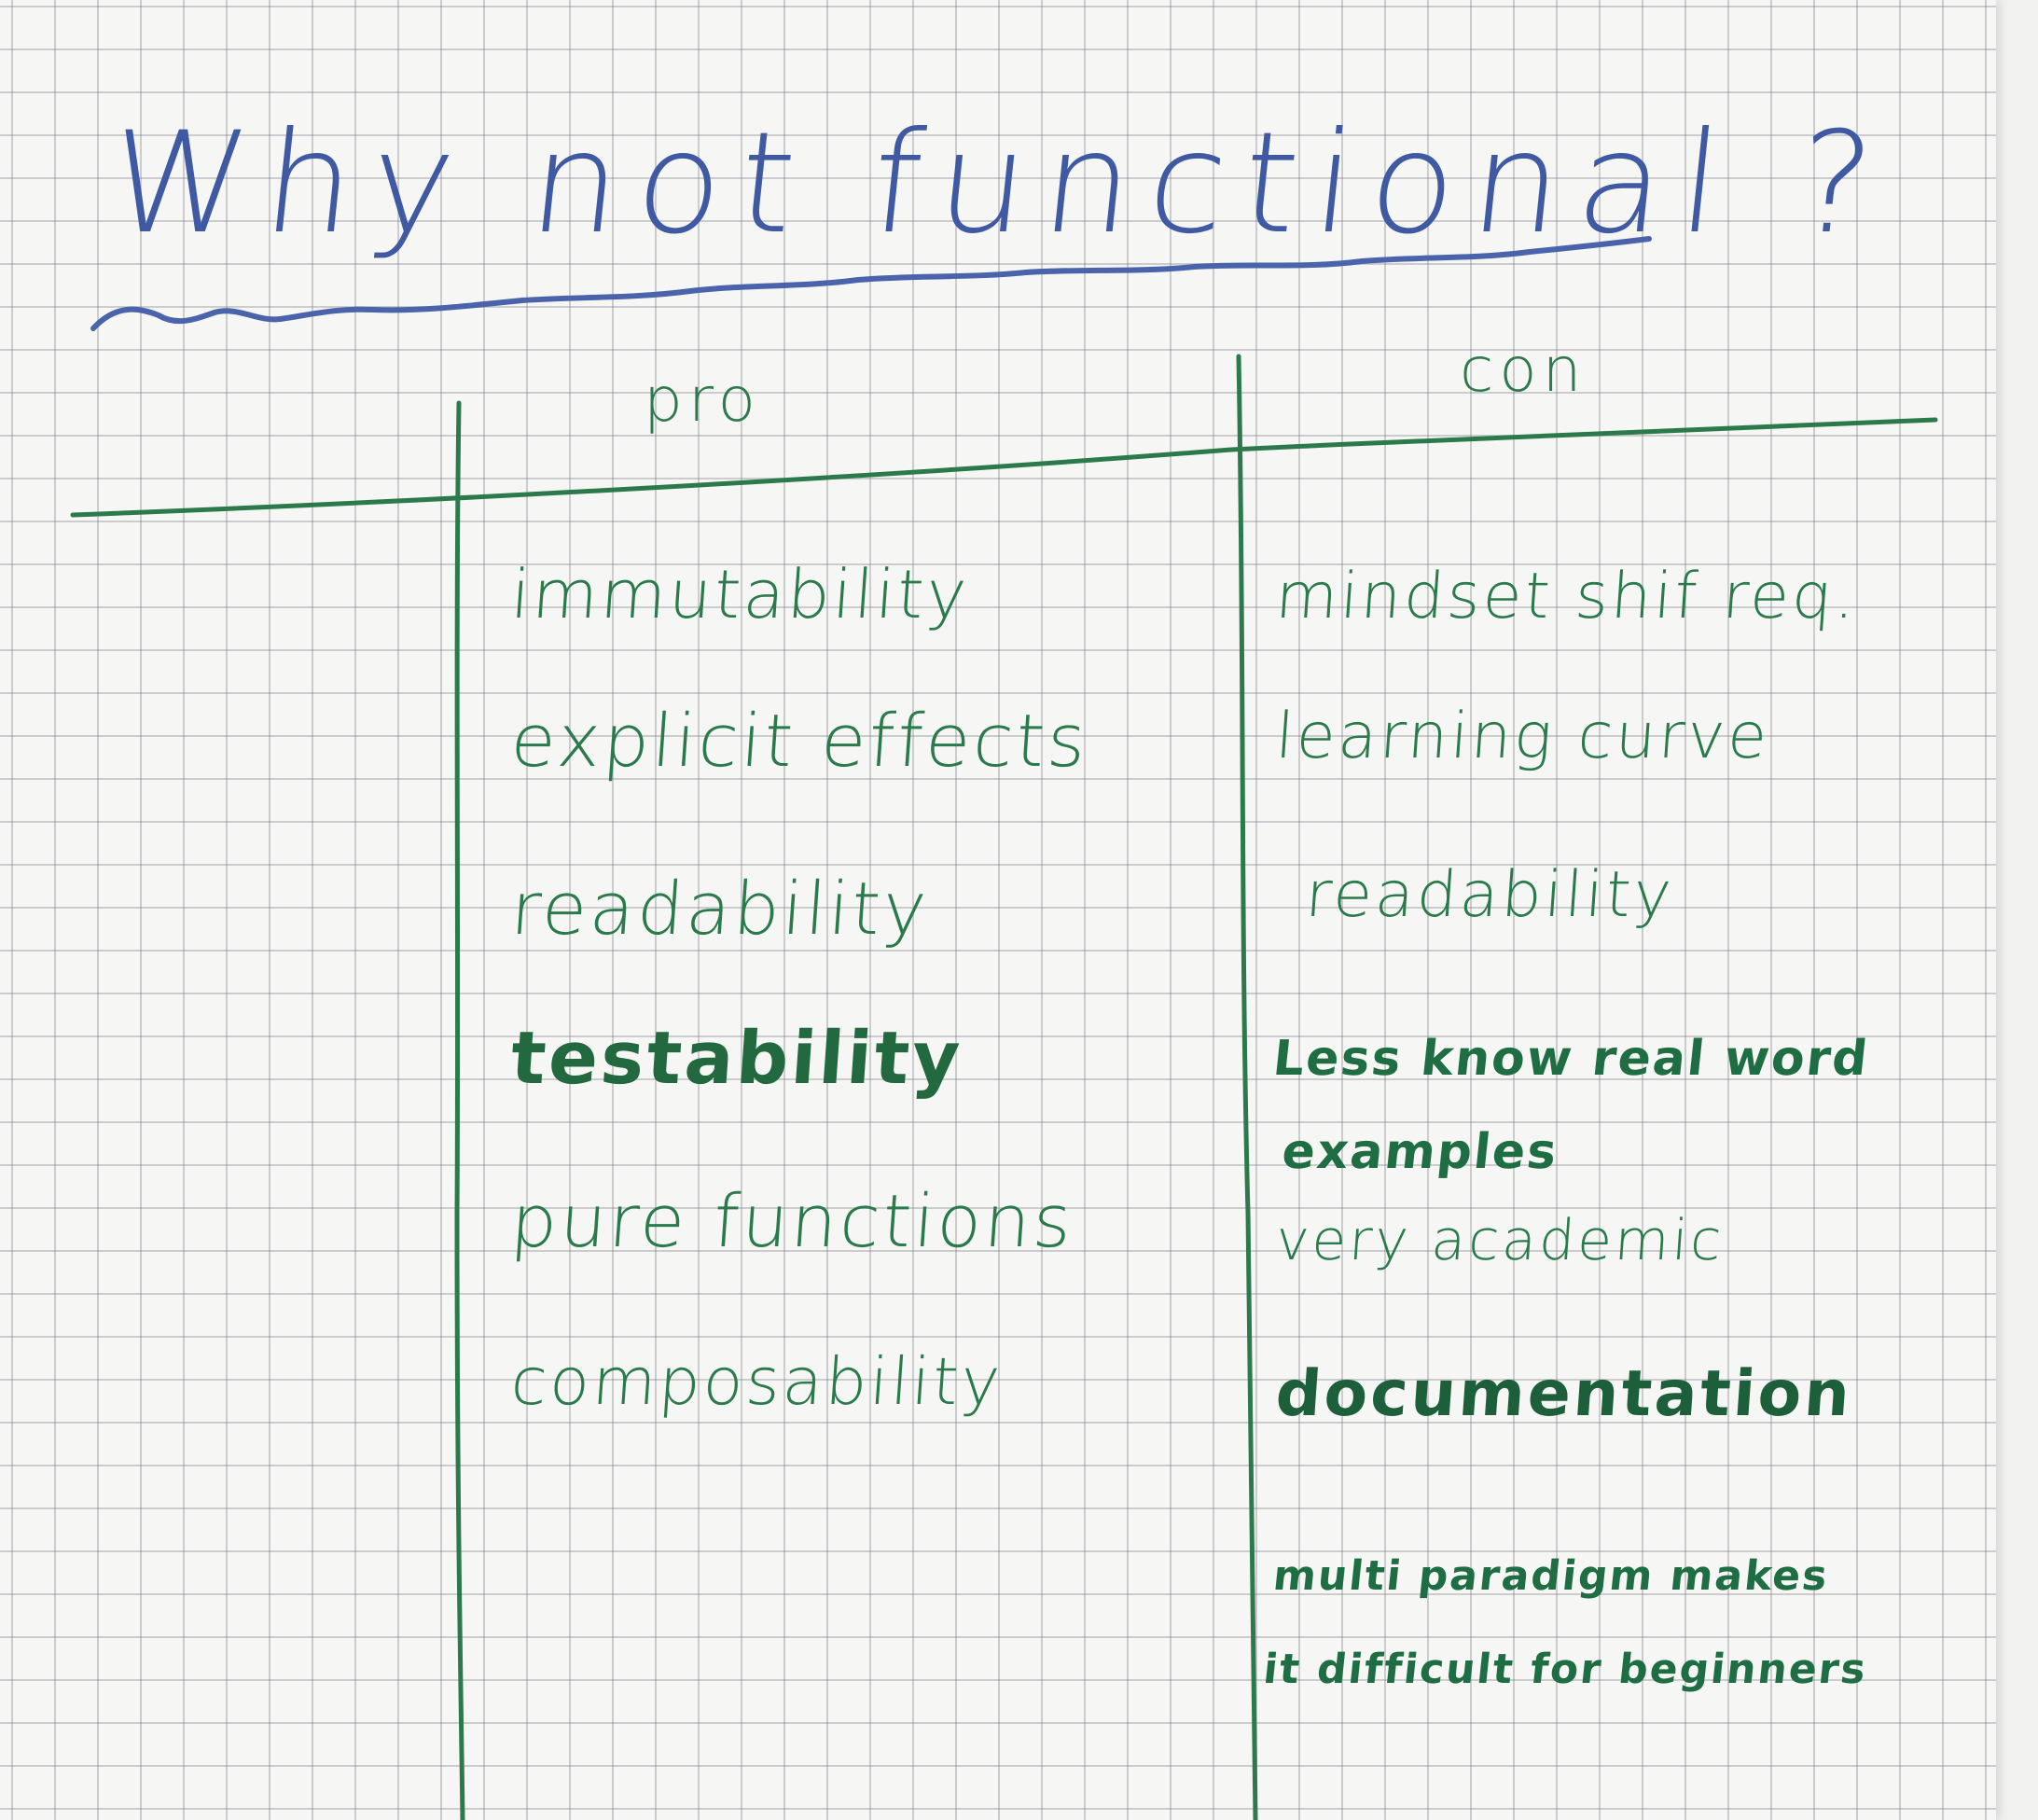 This screenshot has height=1820, width=2038. What do you see at coordinates (703, 400) in the screenshot?
I see `pro-column-header: pro` at bounding box center [703, 400].